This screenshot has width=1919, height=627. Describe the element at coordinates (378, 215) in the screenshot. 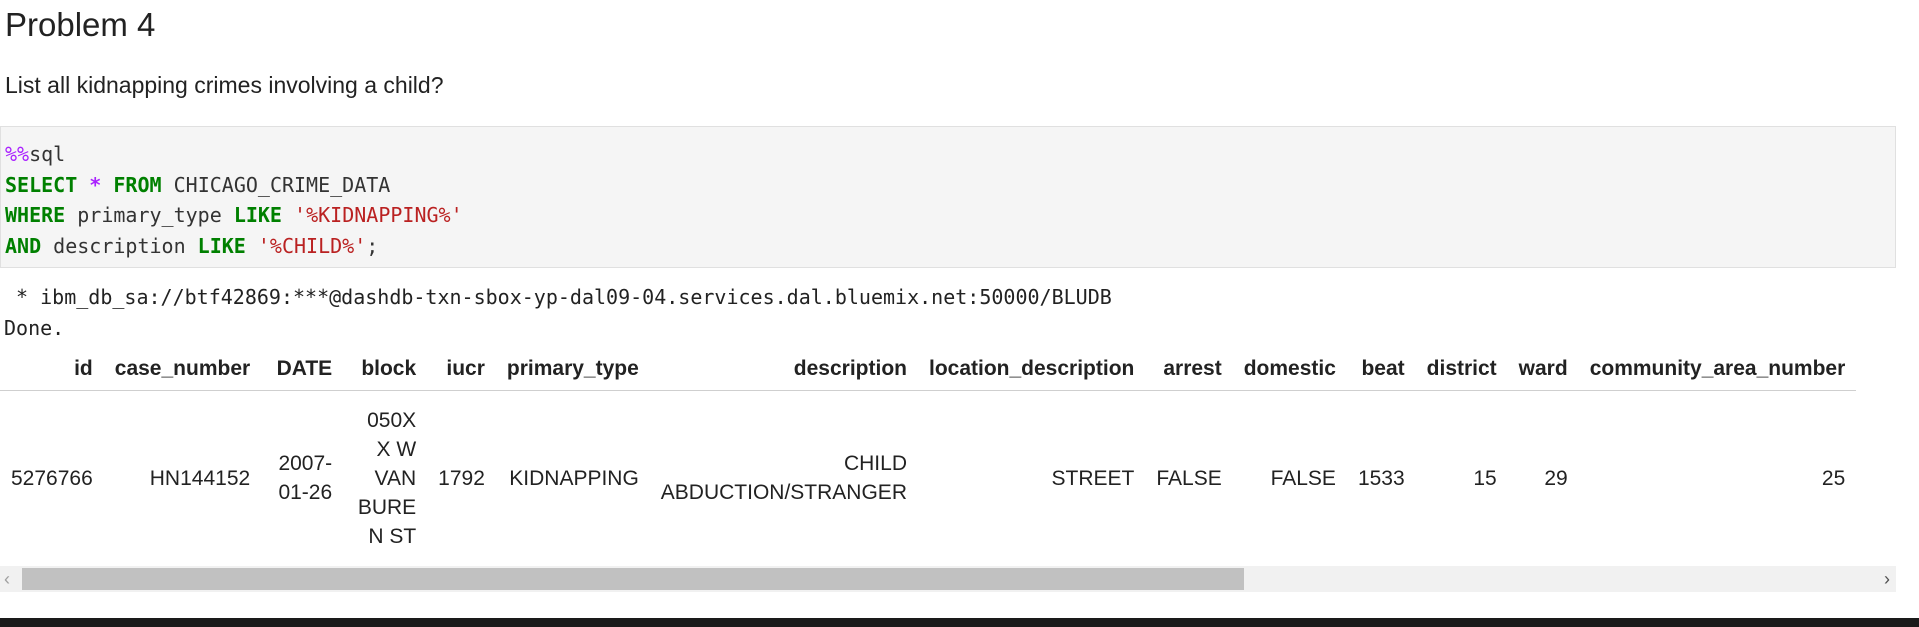

I see `string-kidnapping: '%KIDNAPPING%'` at that location.